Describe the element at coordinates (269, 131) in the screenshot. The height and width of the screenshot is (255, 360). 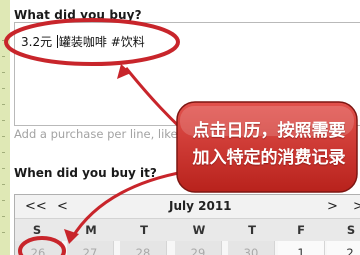
I see `callout-line: 点击日历，按照需要` at that location.